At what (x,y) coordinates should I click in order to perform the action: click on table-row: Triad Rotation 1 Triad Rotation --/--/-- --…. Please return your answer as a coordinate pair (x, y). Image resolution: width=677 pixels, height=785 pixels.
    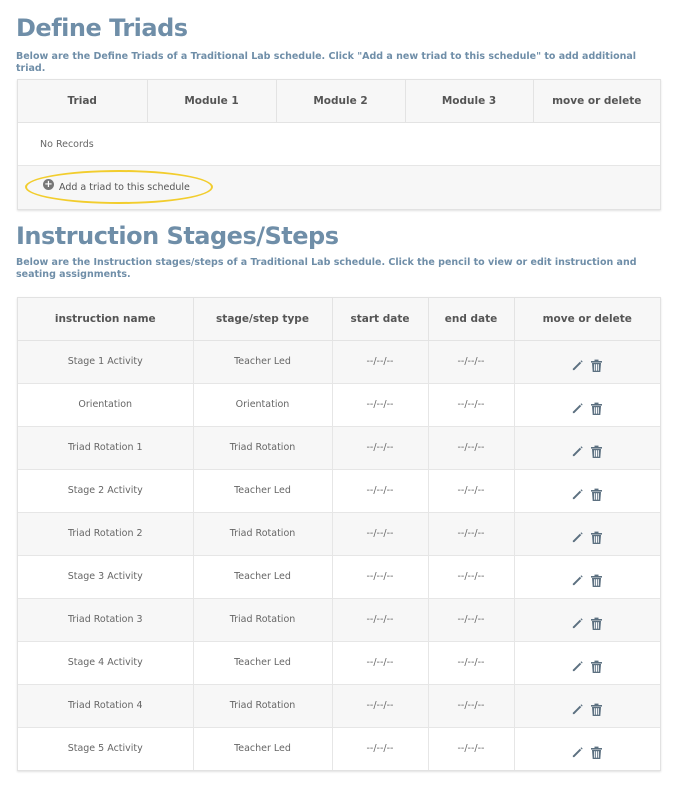
    Looking at the image, I should click on (339, 448).